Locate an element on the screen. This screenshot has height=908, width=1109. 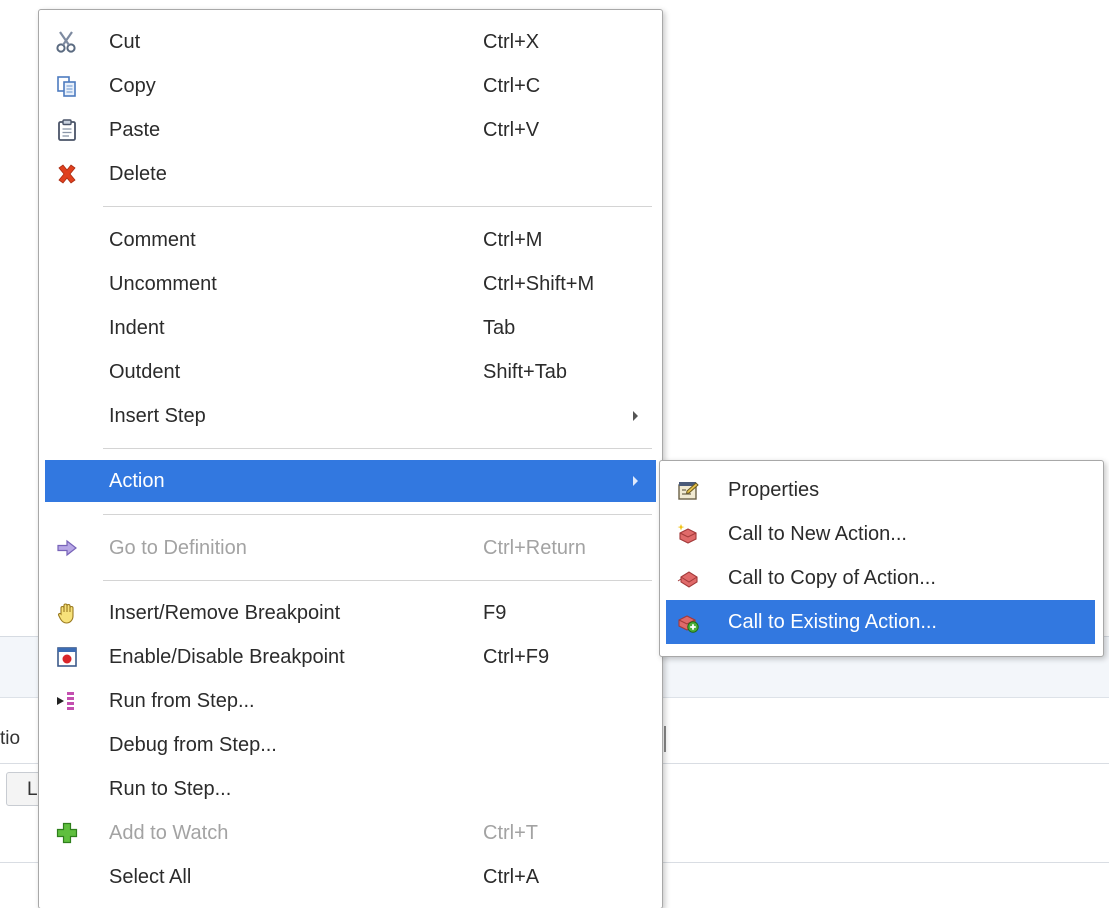
menu-item-shortcut: Ctrl+X is located at coordinates (511, 42).